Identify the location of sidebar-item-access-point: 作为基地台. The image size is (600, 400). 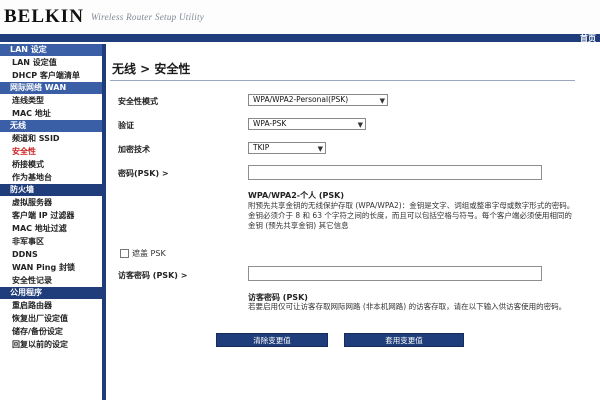
(51, 177).